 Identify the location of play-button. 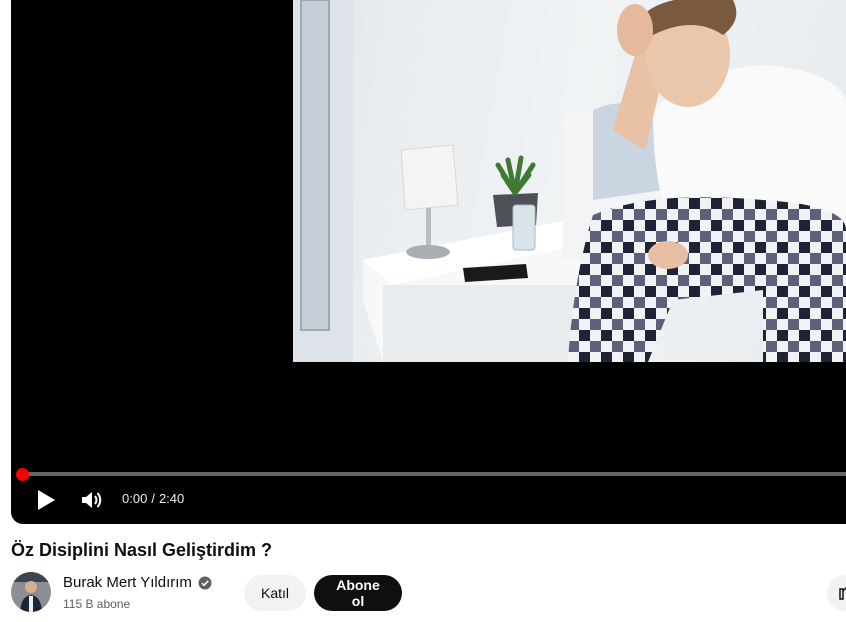
(46, 500).